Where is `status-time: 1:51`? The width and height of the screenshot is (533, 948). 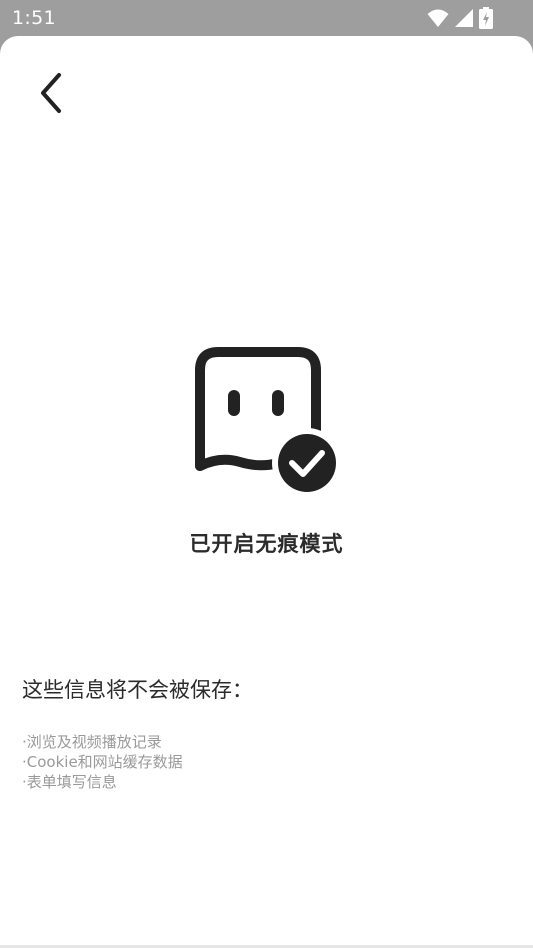
status-time: 1:51 is located at coordinates (34, 18).